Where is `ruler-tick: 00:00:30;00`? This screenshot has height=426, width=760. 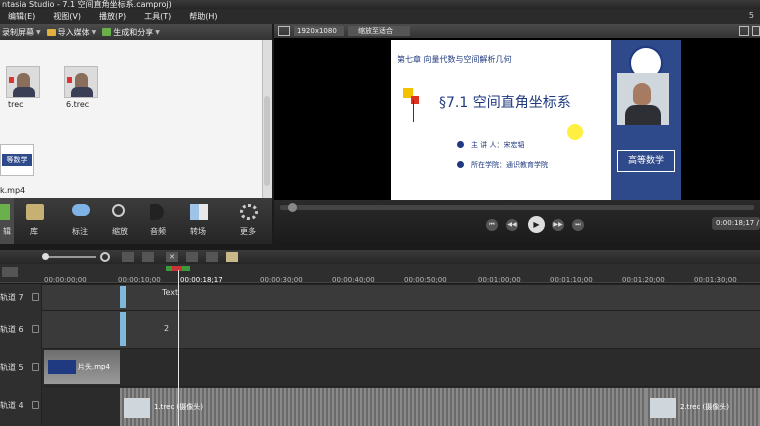 ruler-tick: 00:00:30;00 is located at coordinates (281, 280).